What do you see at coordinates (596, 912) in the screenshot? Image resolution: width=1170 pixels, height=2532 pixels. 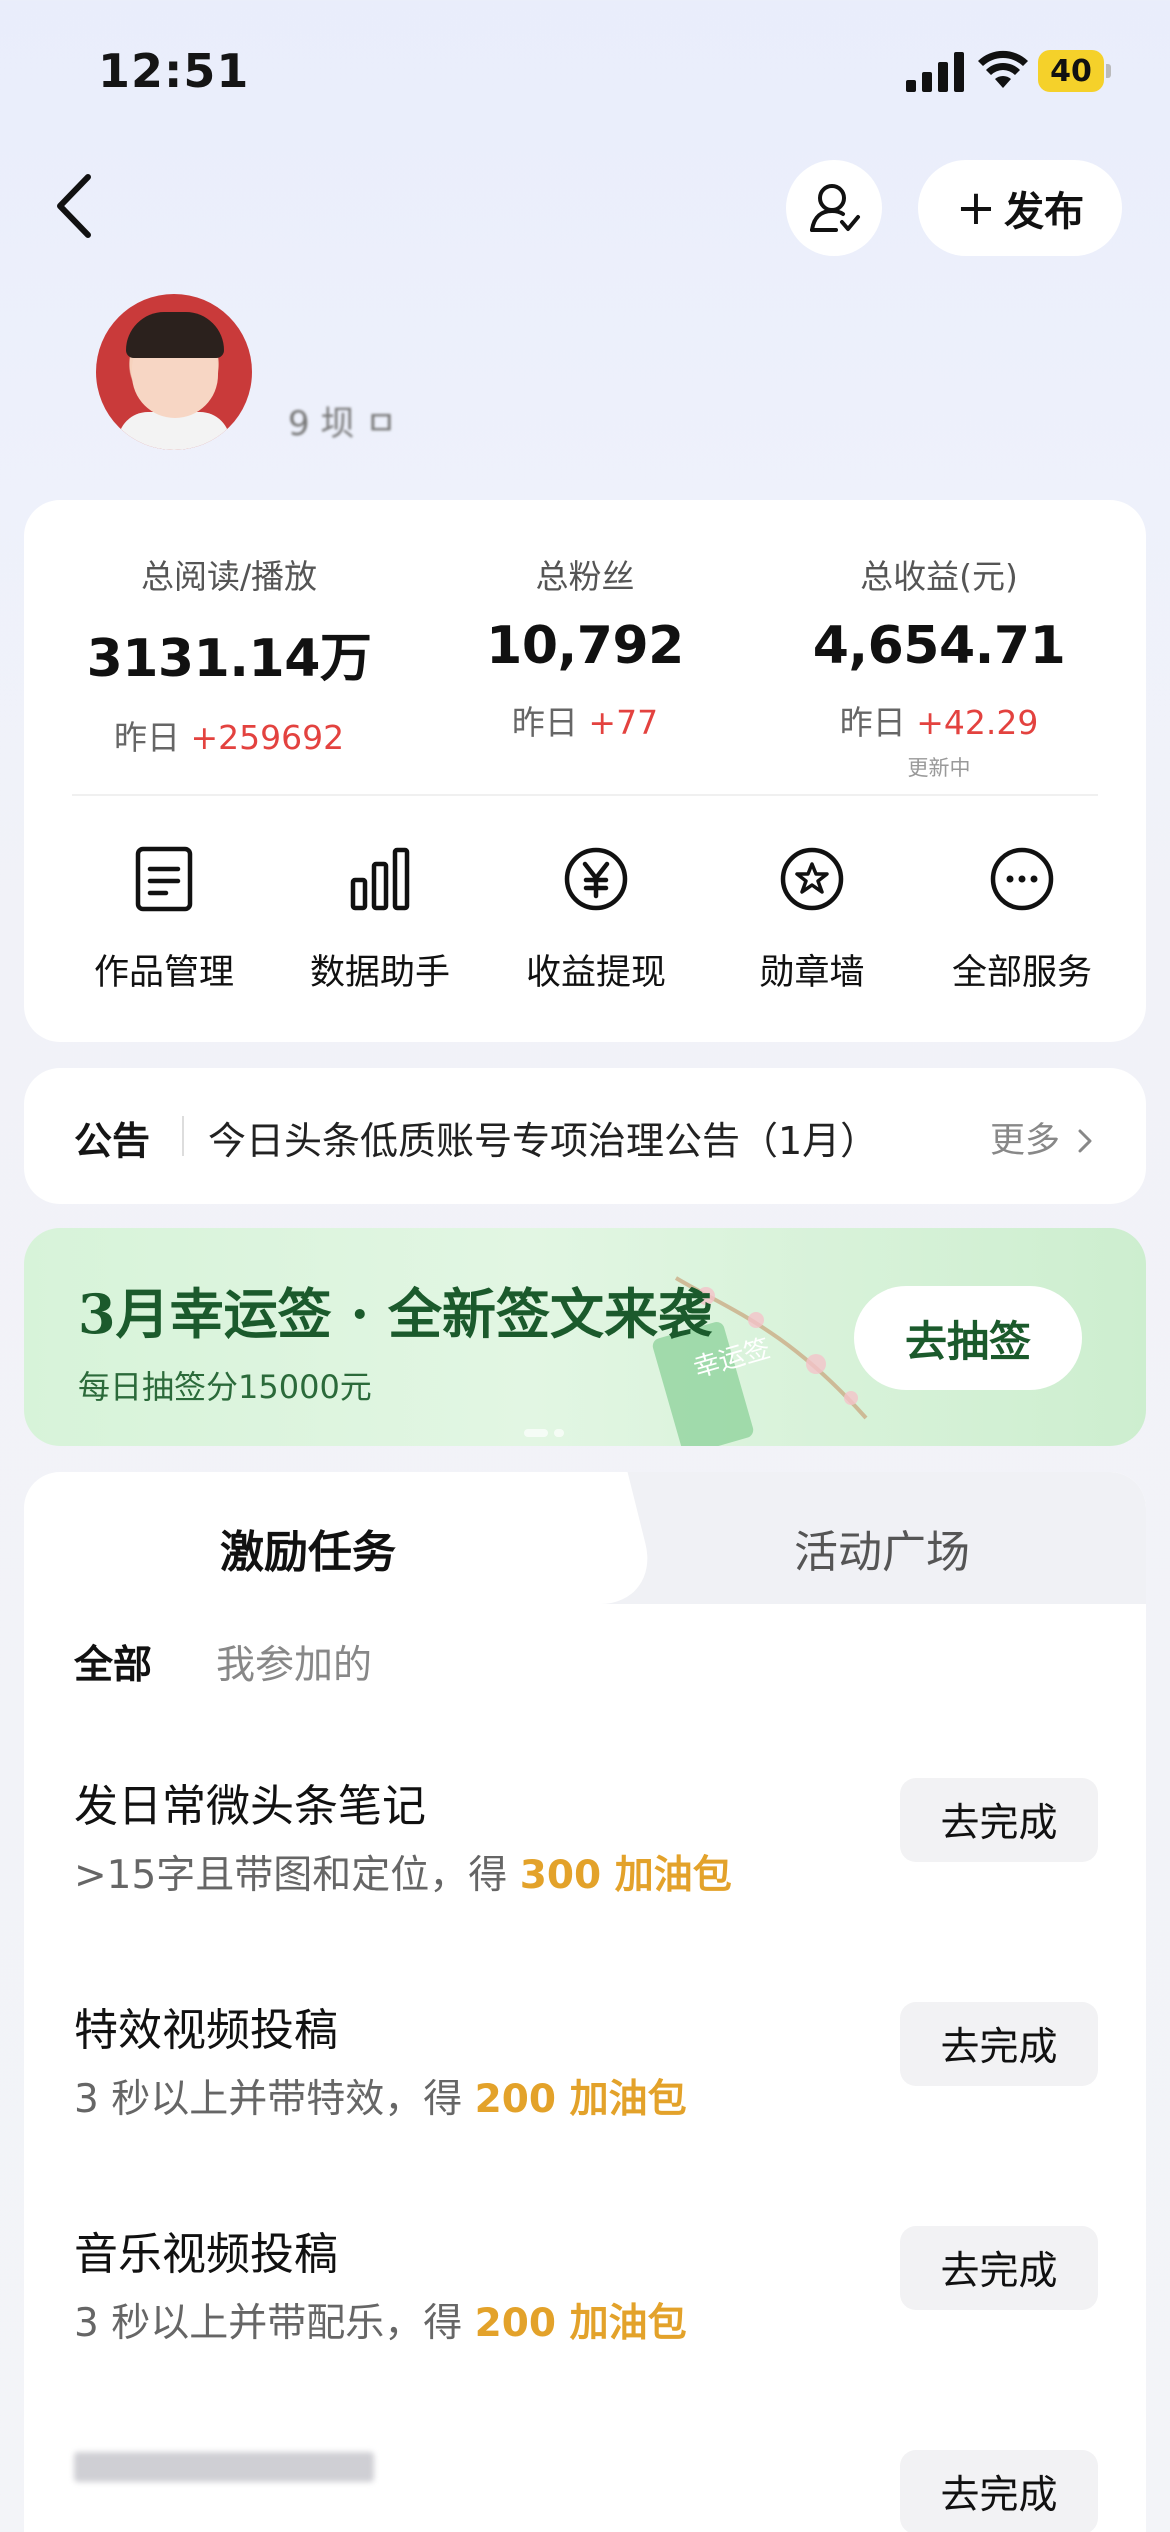 I see `service-withdraw-earnings: 收益提现` at bounding box center [596, 912].